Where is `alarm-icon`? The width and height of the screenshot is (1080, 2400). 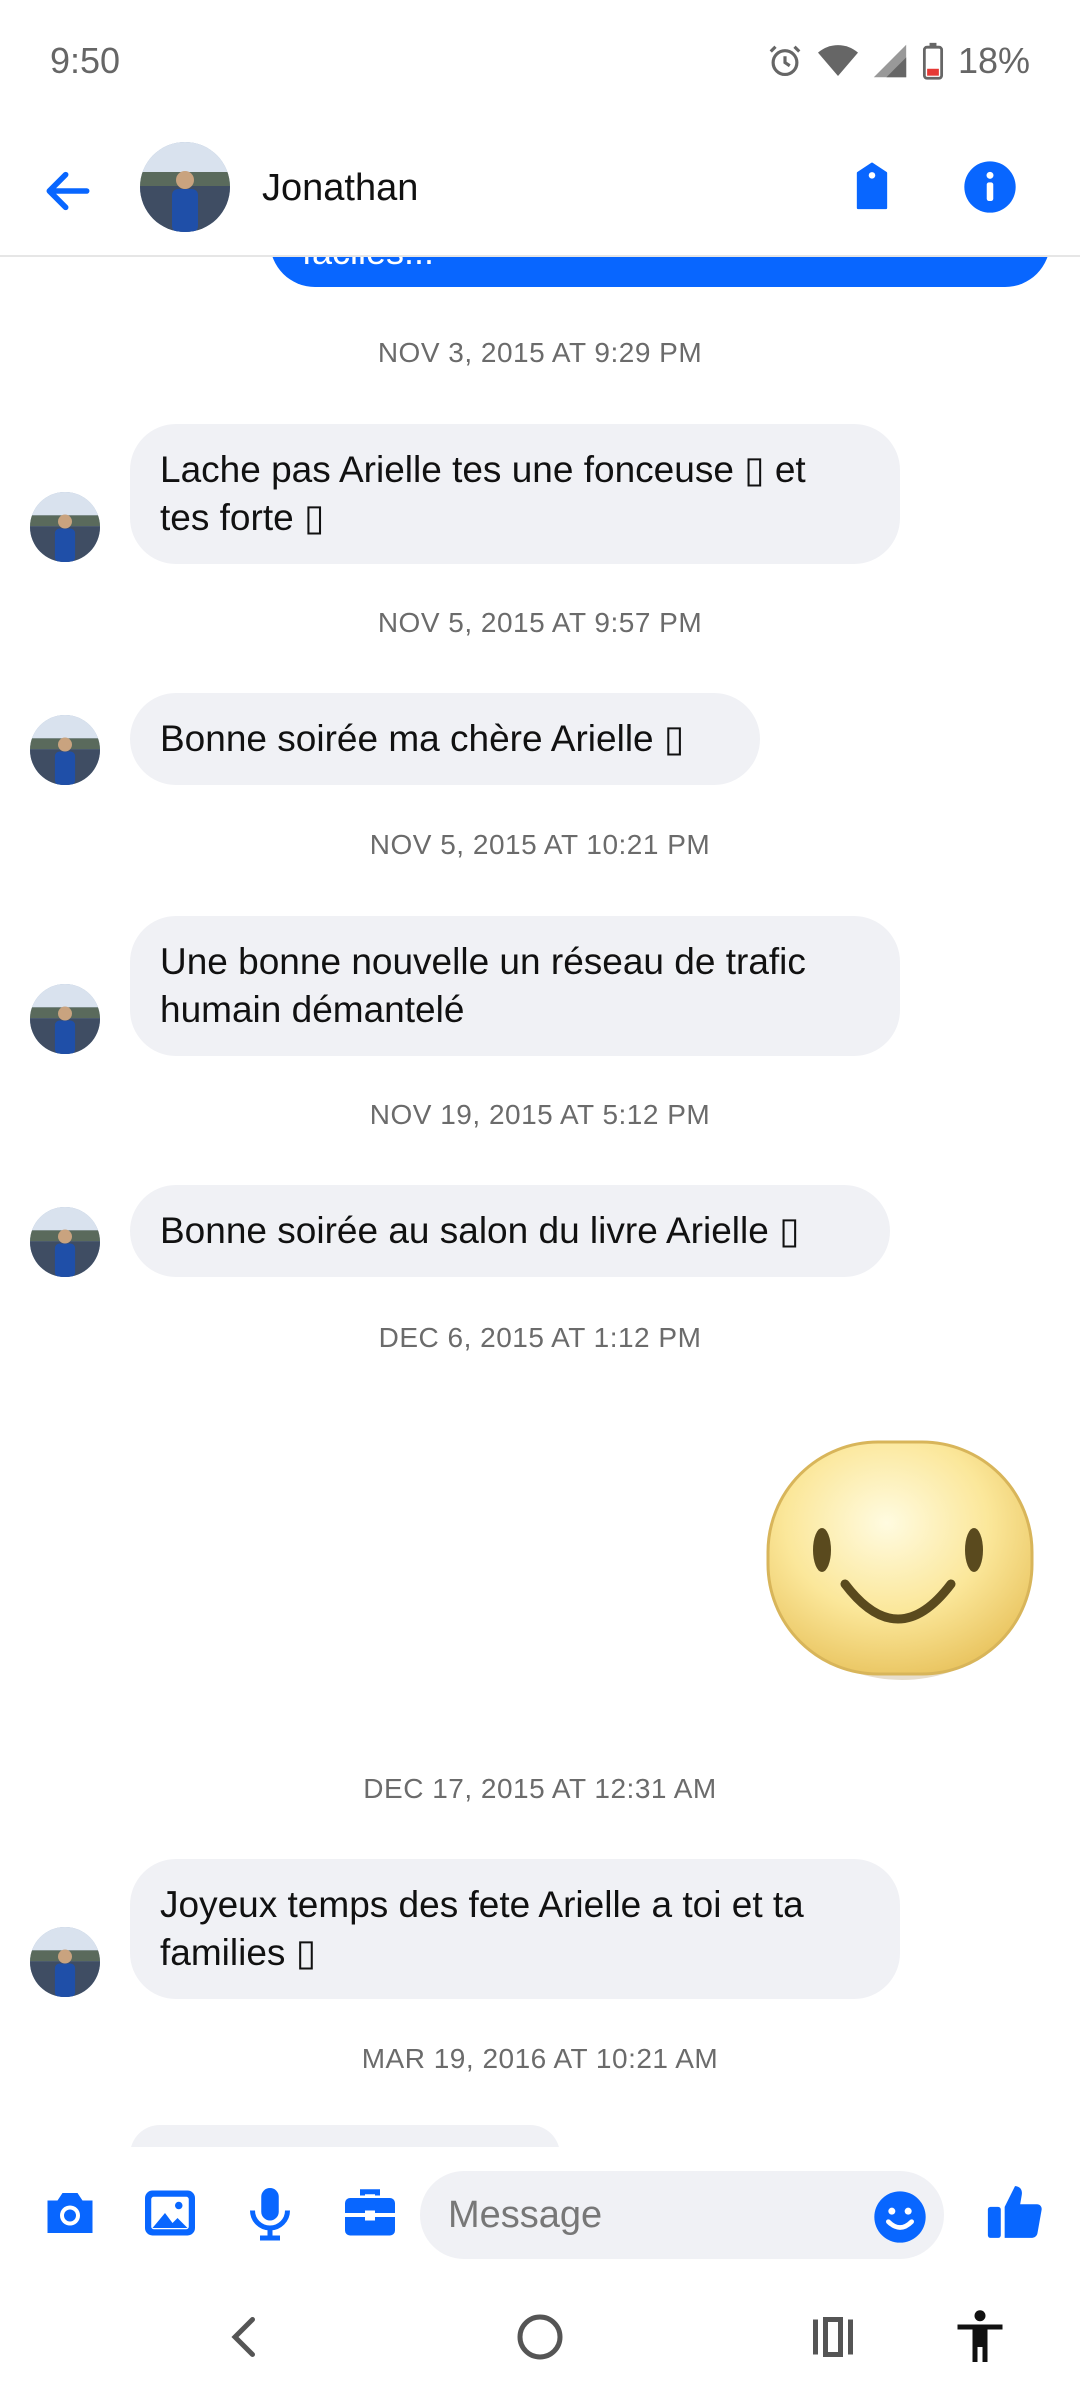
alarm-icon is located at coordinates (785, 61).